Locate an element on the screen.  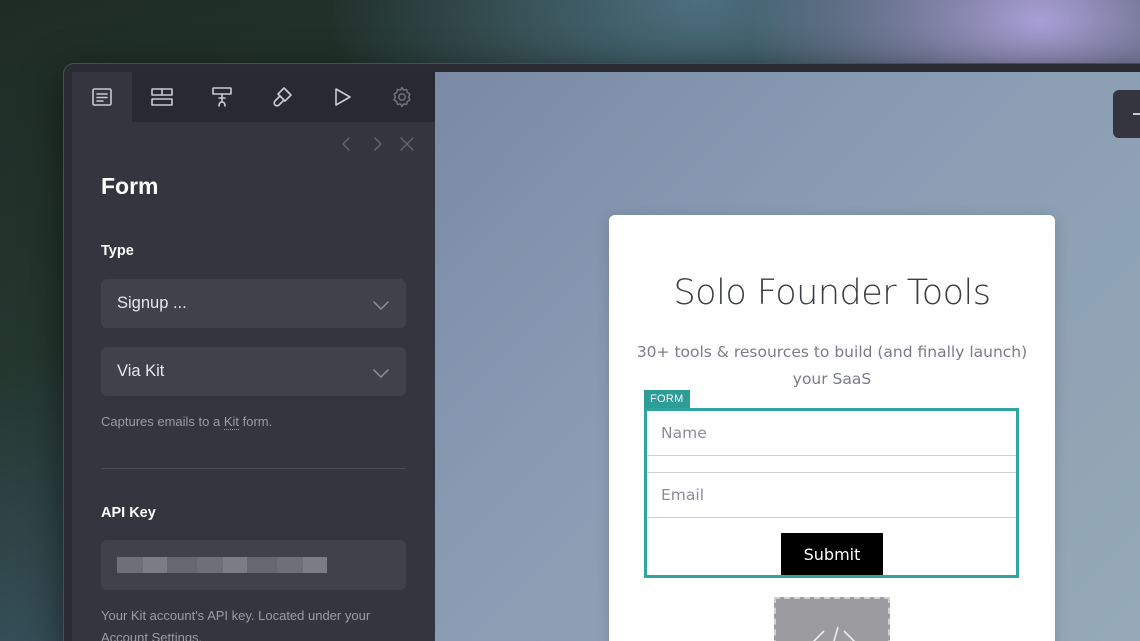
layout-blocks-icon is located at coordinates (162, 97).